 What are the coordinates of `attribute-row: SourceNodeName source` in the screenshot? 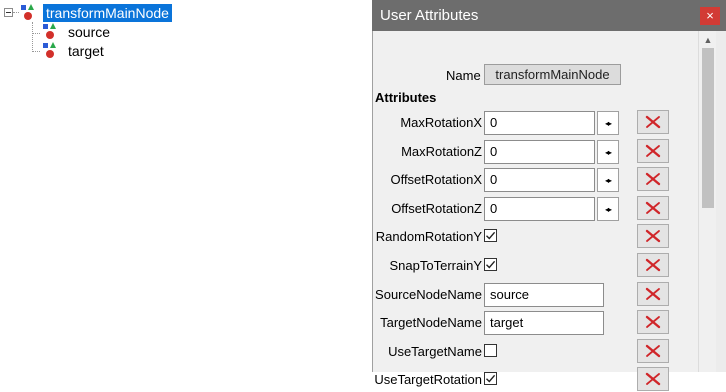 It's located at (536, 294).